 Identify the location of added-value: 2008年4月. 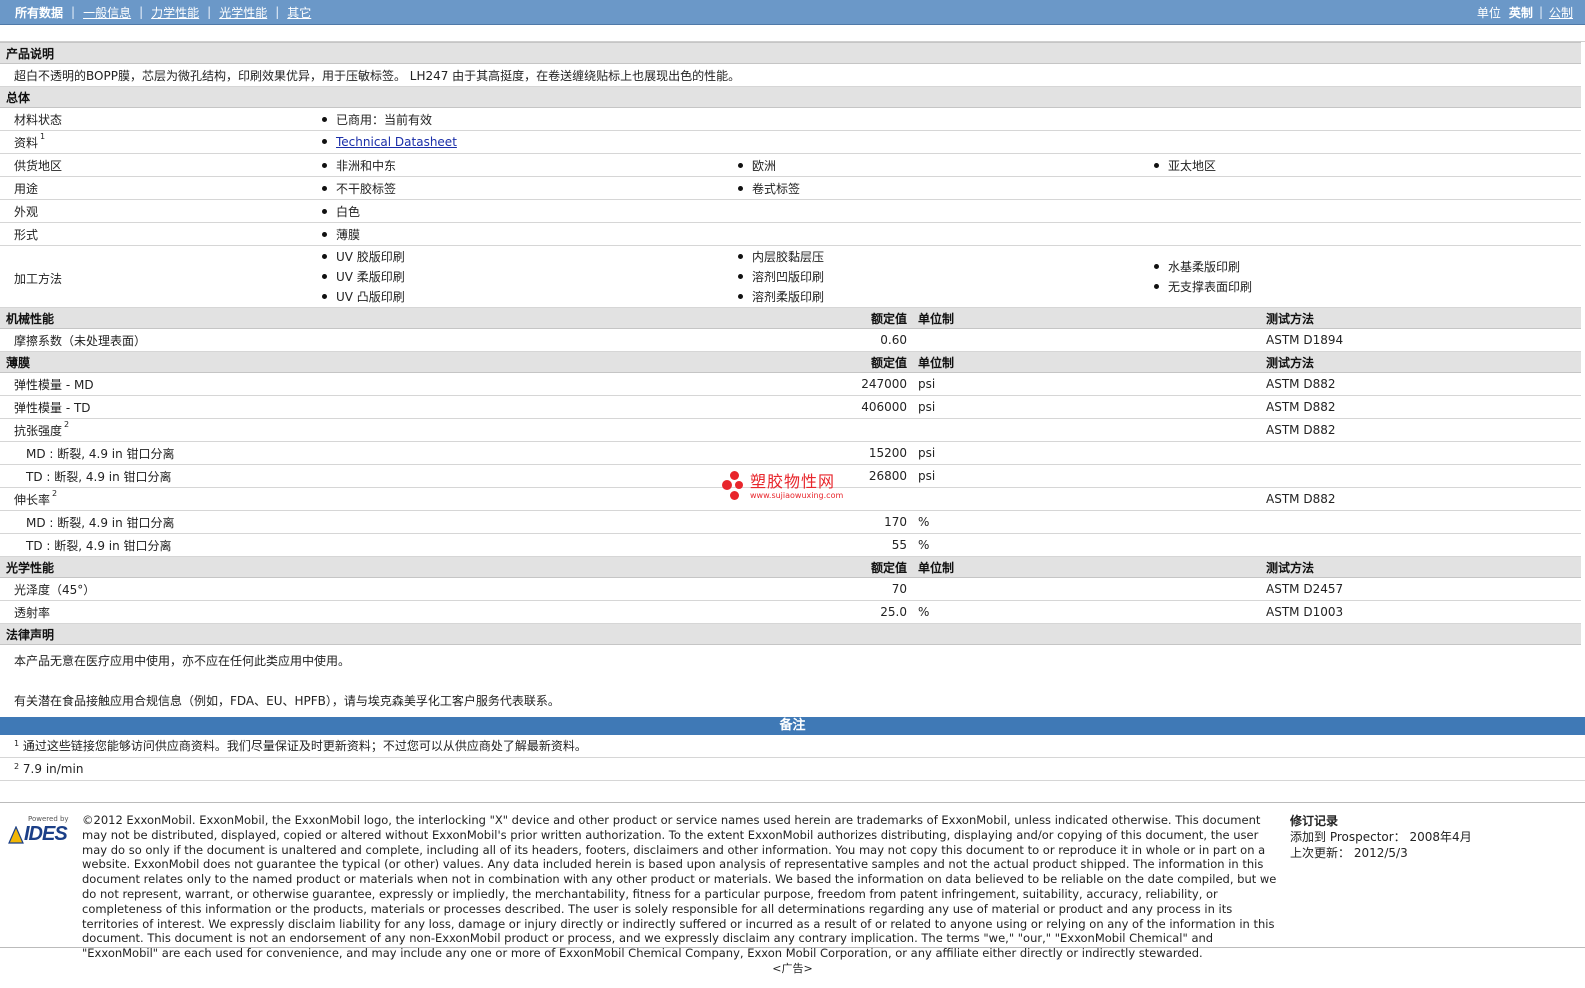
(1440, 837).